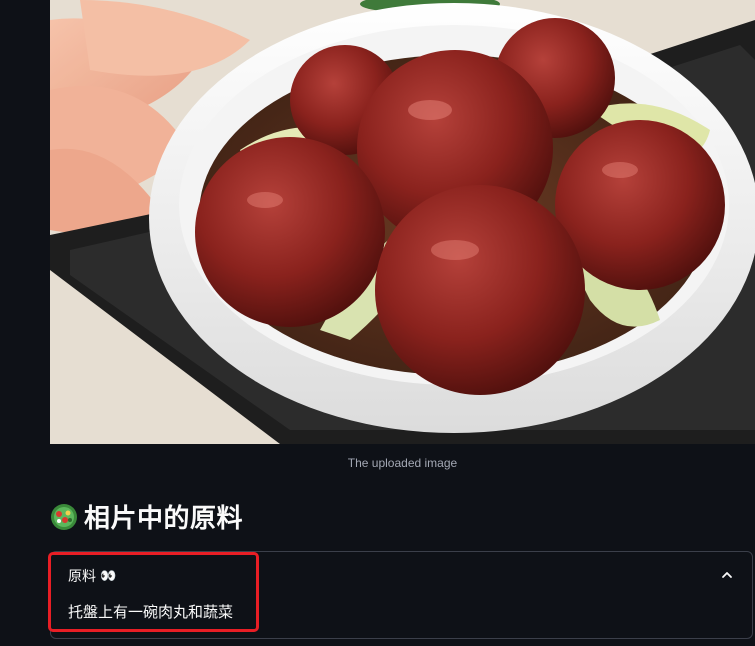 The width and height of the screenshot is (755, 646). What do you see at coordinates (108, 576) in the screenshot?
I see `eyes-icon: 👀` at bounding box center [108, 576].